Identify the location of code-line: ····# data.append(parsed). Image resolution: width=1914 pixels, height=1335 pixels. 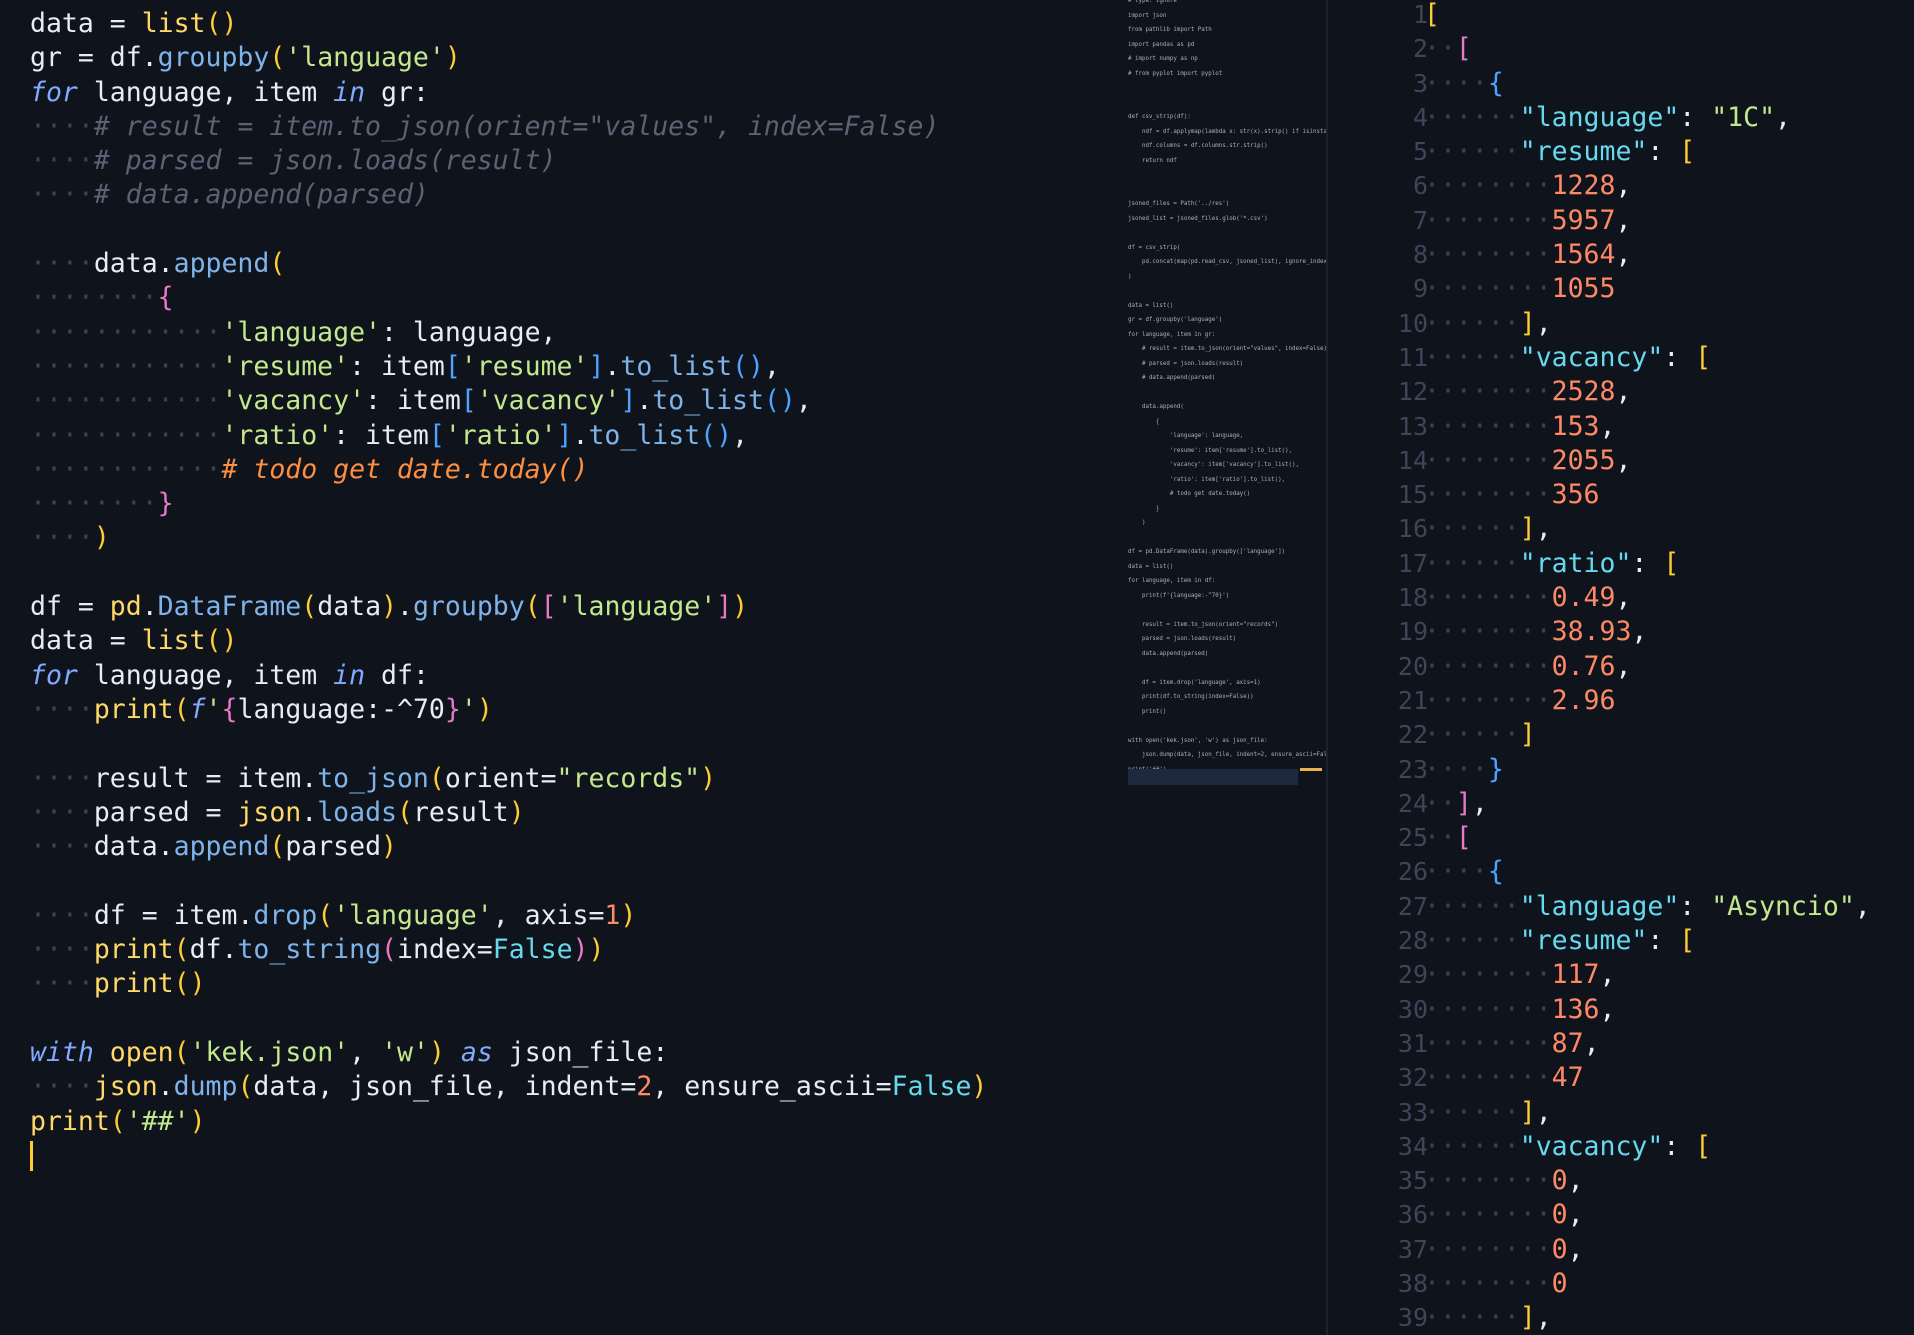
(508, 195).